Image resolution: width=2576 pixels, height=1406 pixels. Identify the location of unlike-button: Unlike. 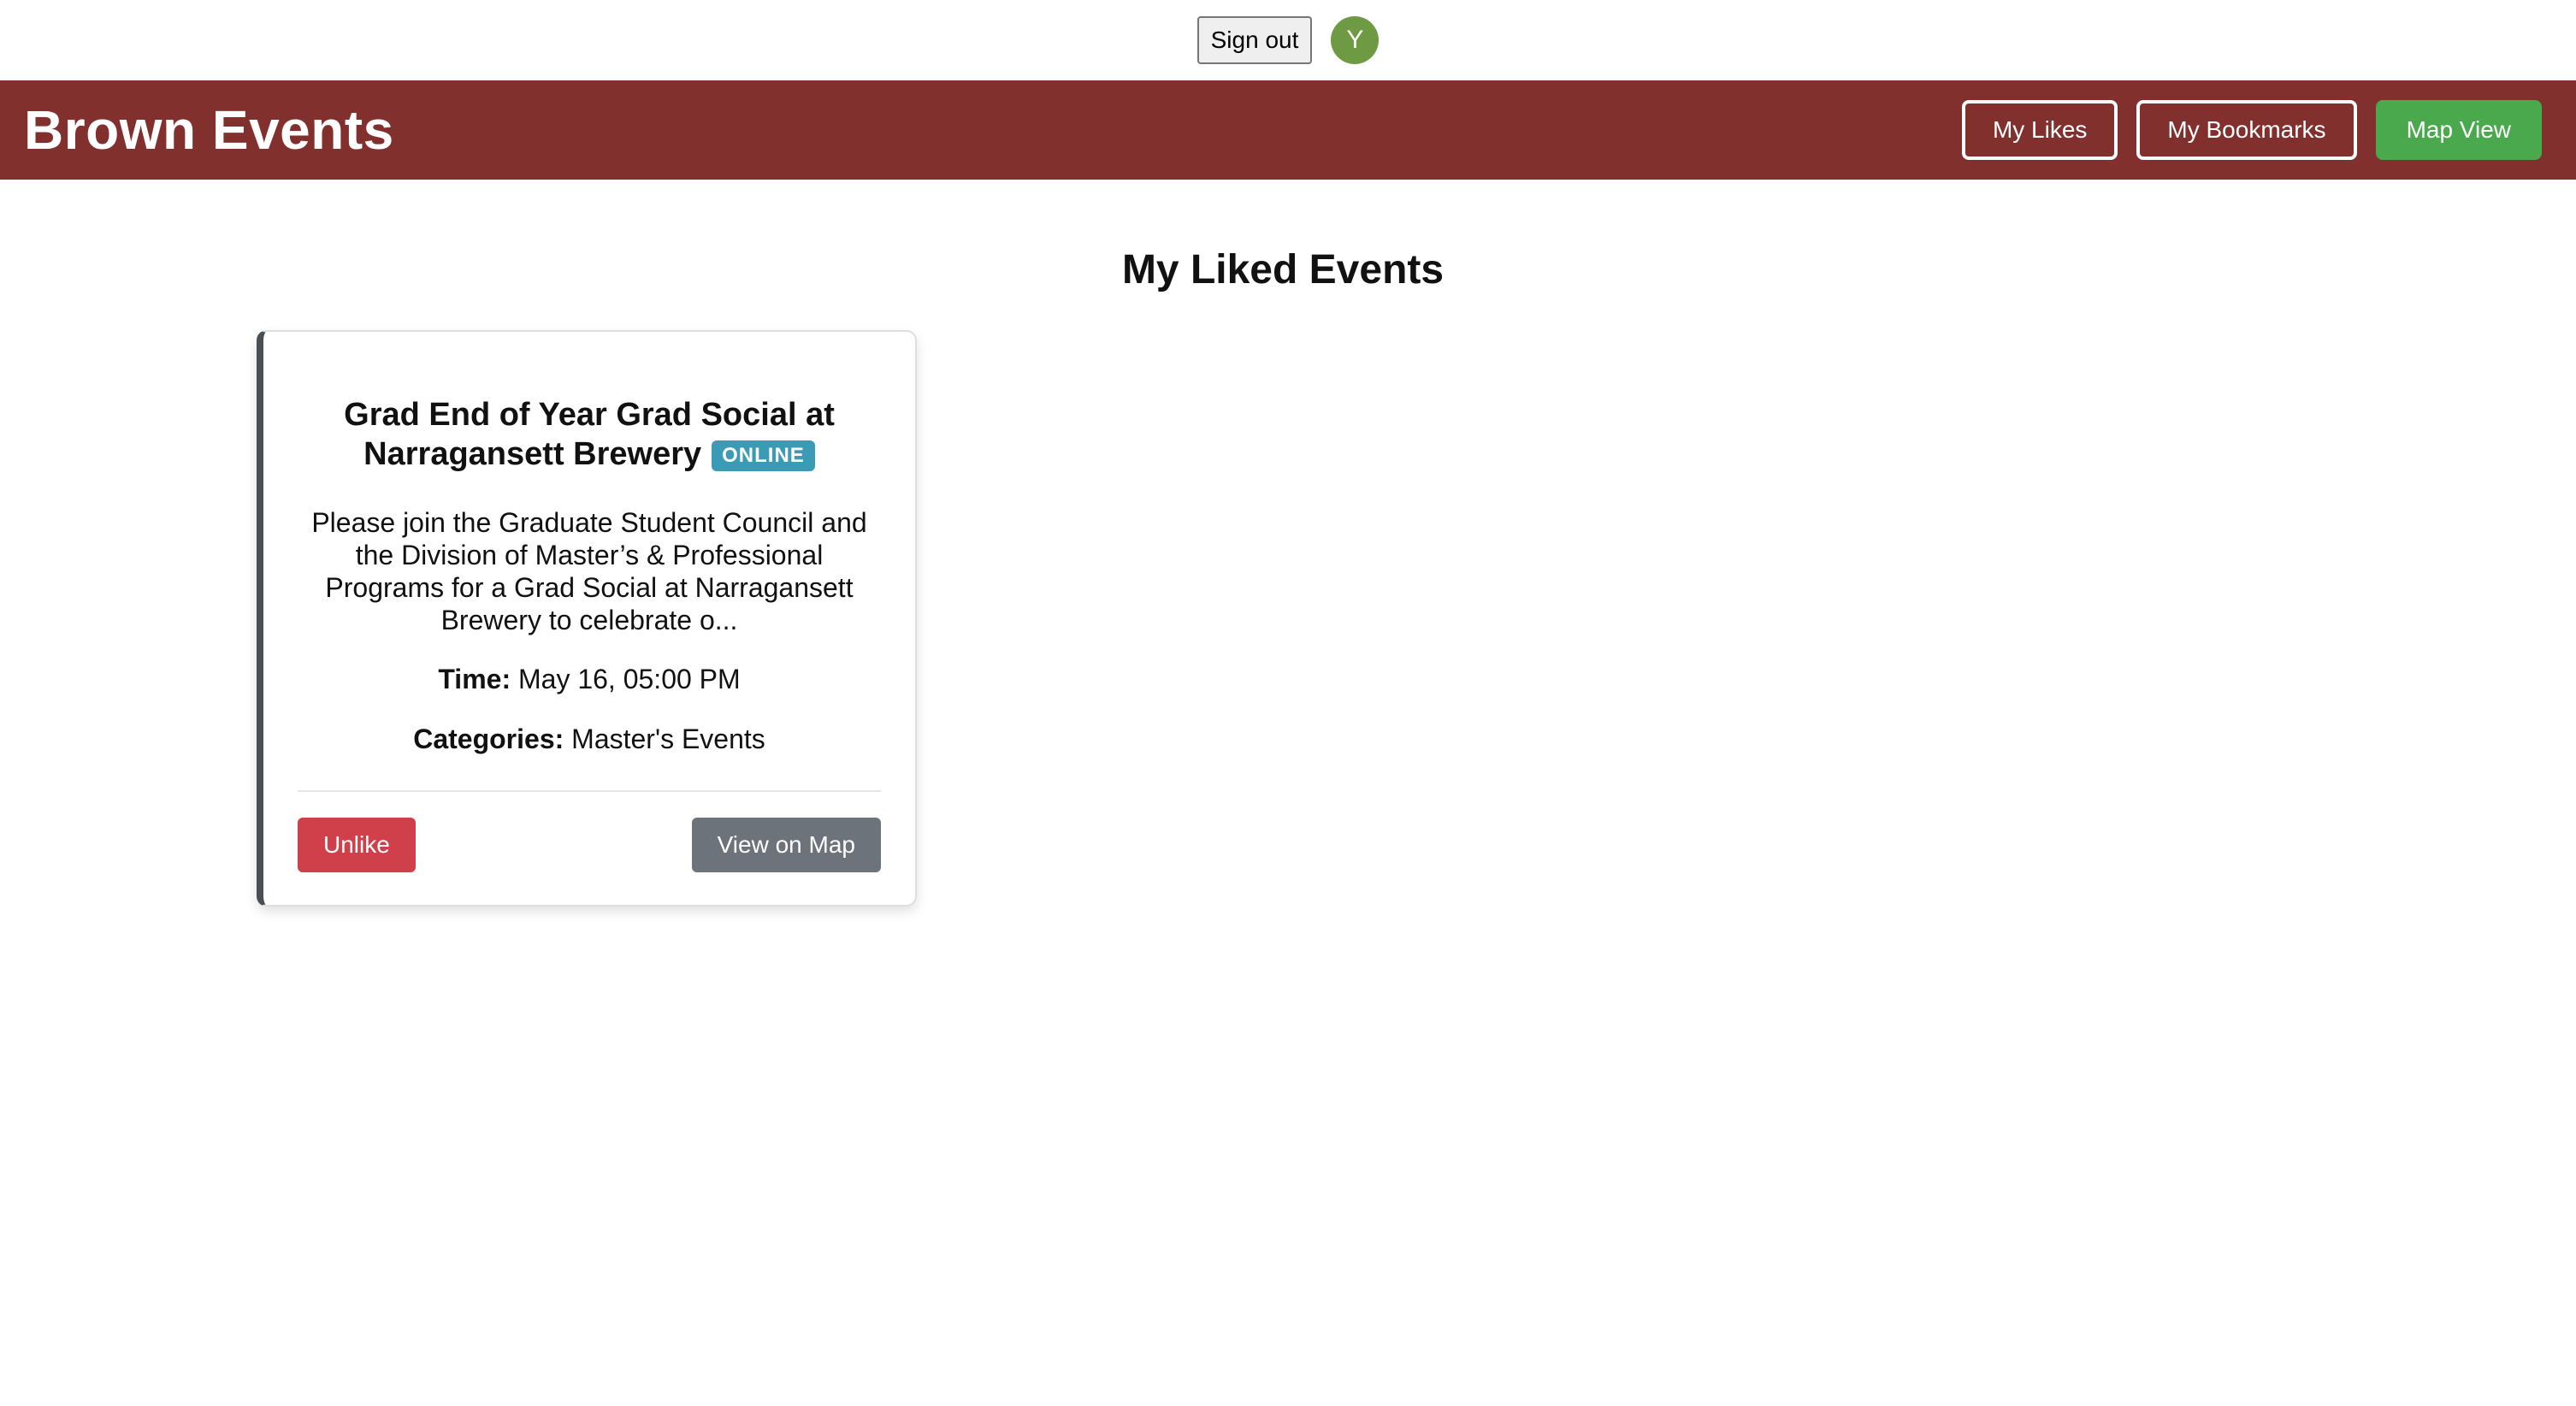
(357, 845).